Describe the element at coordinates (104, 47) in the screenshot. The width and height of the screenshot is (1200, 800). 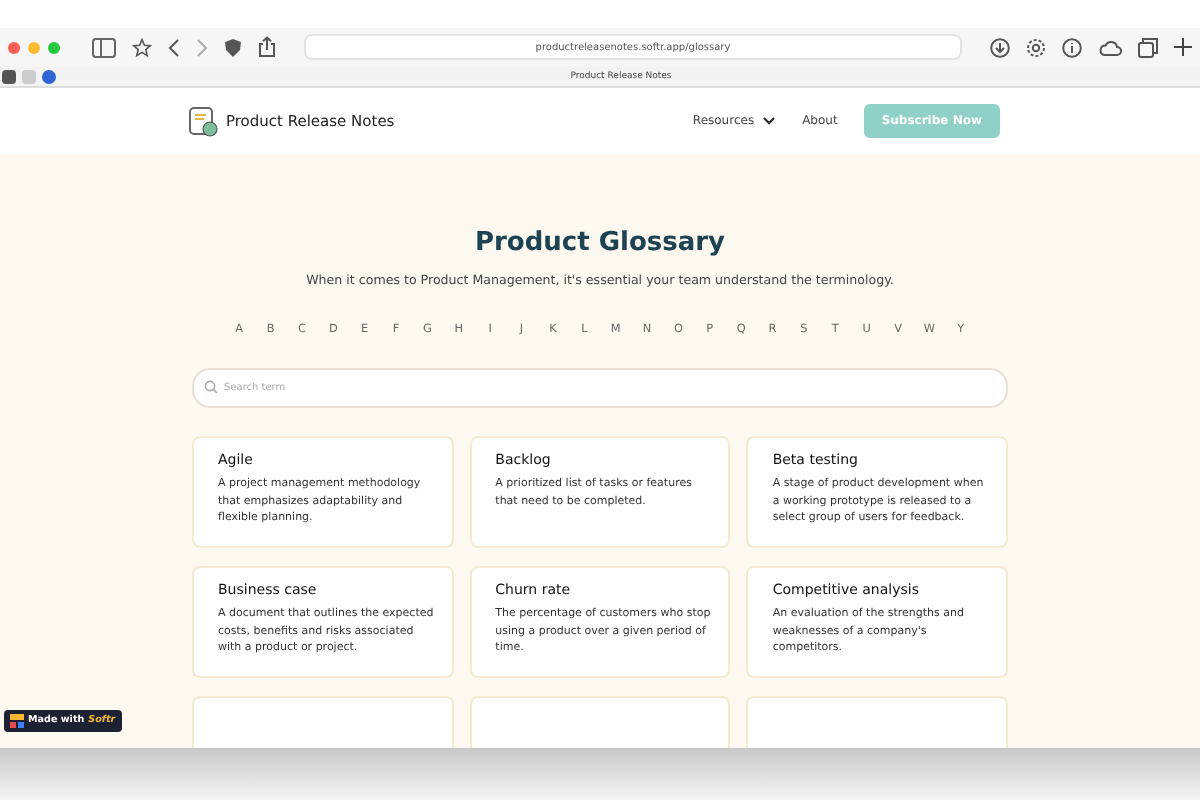
I see `sidebar-icon` at that location.